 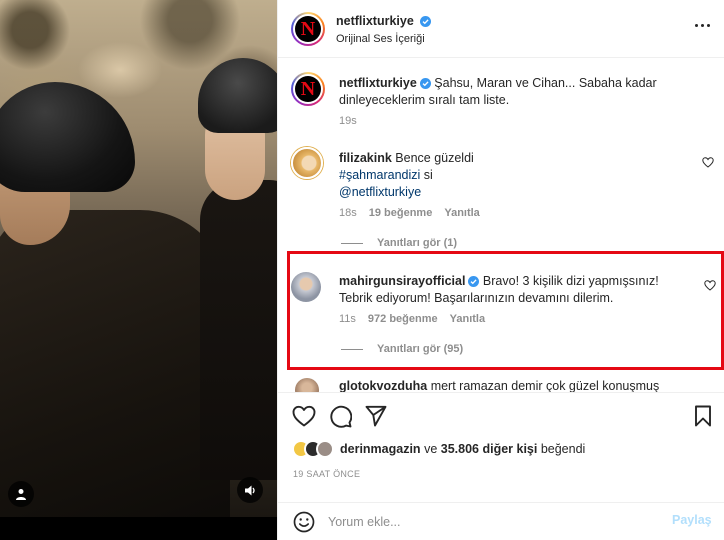 I want to click on view-replies-button: Yanıtları gör (1), so click(x=399, y=243).